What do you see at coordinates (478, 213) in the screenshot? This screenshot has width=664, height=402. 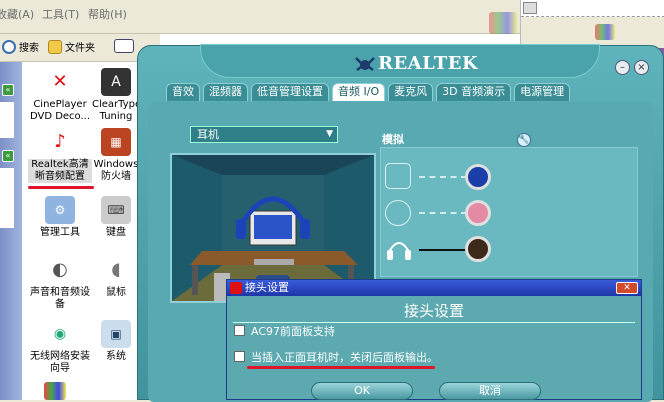 I see `jack-microphone` at bounding box center [478, 213].